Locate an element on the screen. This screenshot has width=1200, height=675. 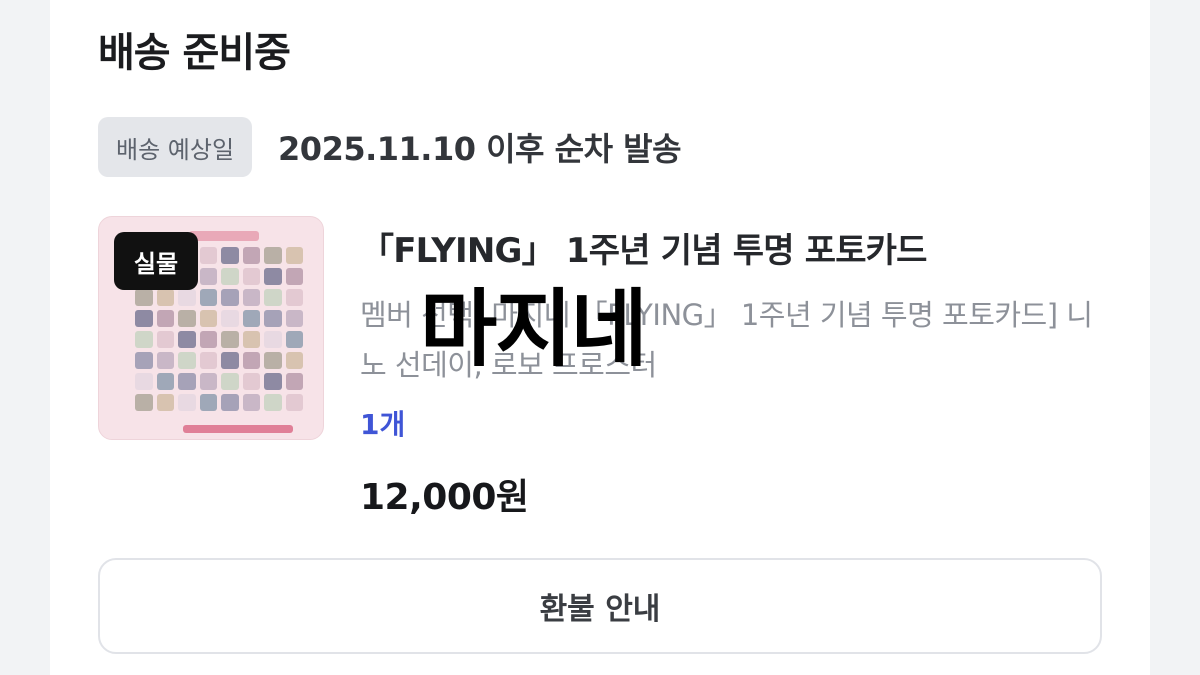
product-price: 12,000원 is located at coordinates (444, 497).